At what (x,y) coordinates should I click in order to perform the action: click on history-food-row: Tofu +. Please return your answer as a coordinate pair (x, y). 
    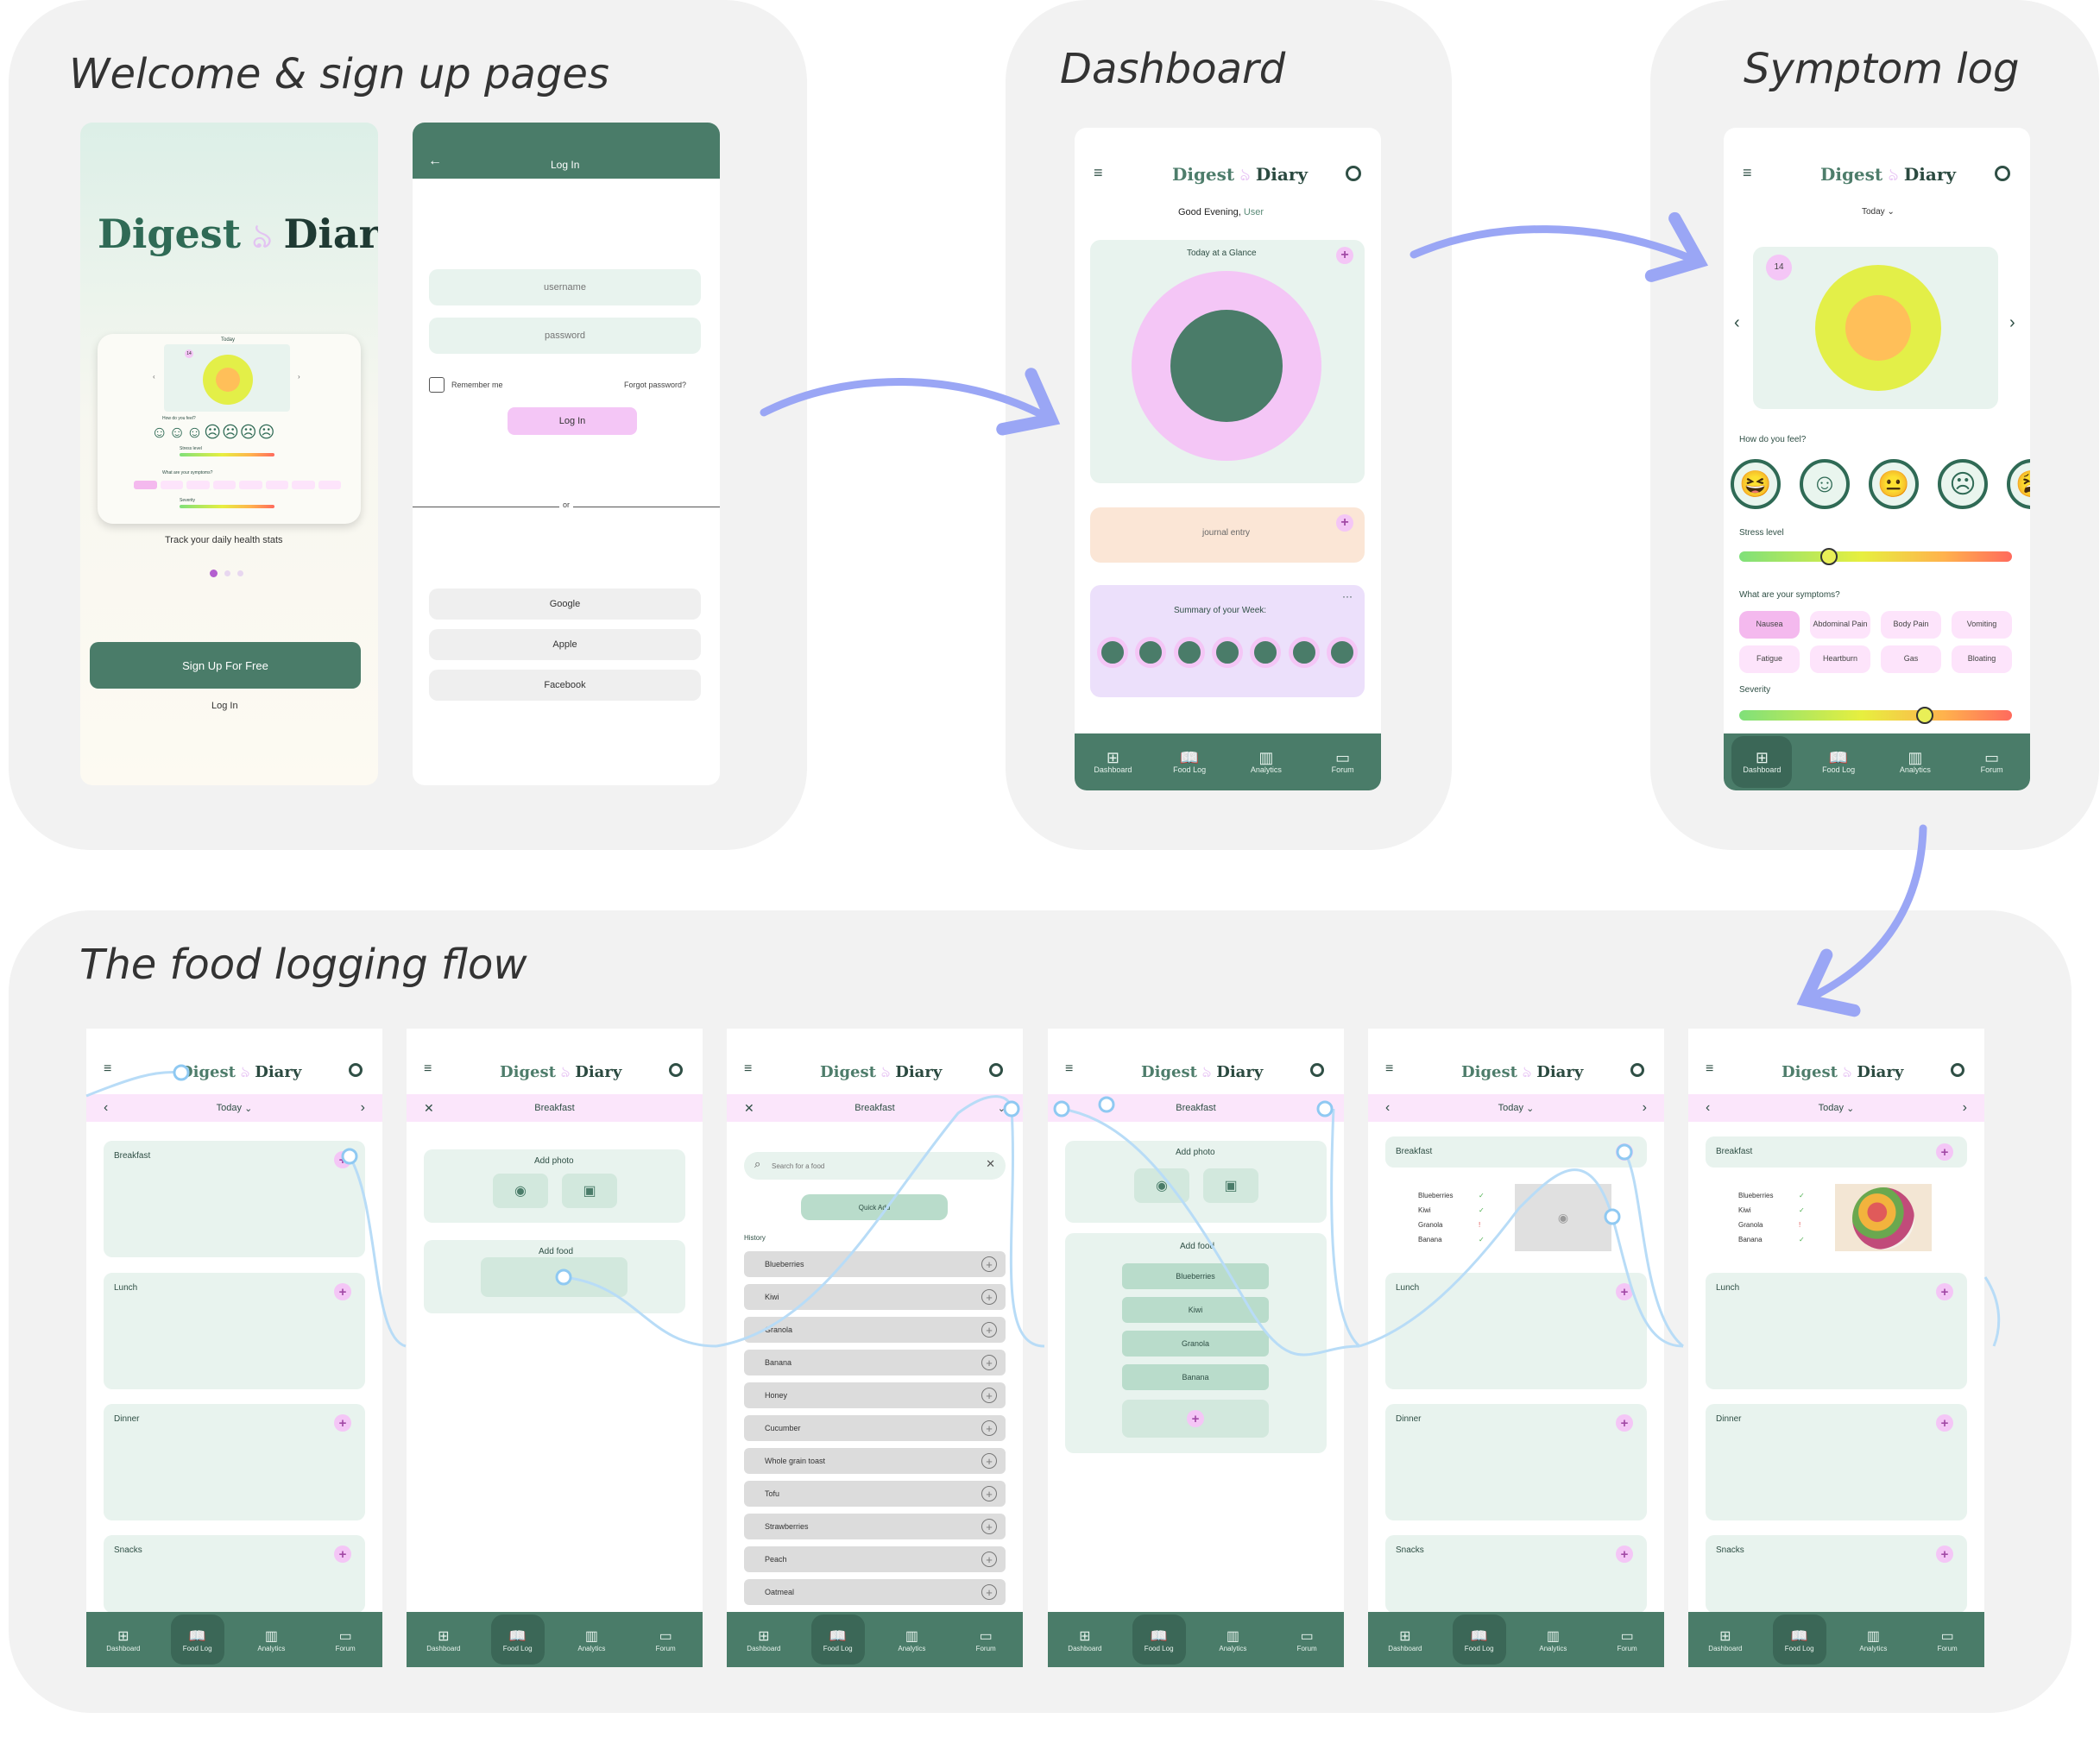
    Looking at the image, I should click on (875, 1494).